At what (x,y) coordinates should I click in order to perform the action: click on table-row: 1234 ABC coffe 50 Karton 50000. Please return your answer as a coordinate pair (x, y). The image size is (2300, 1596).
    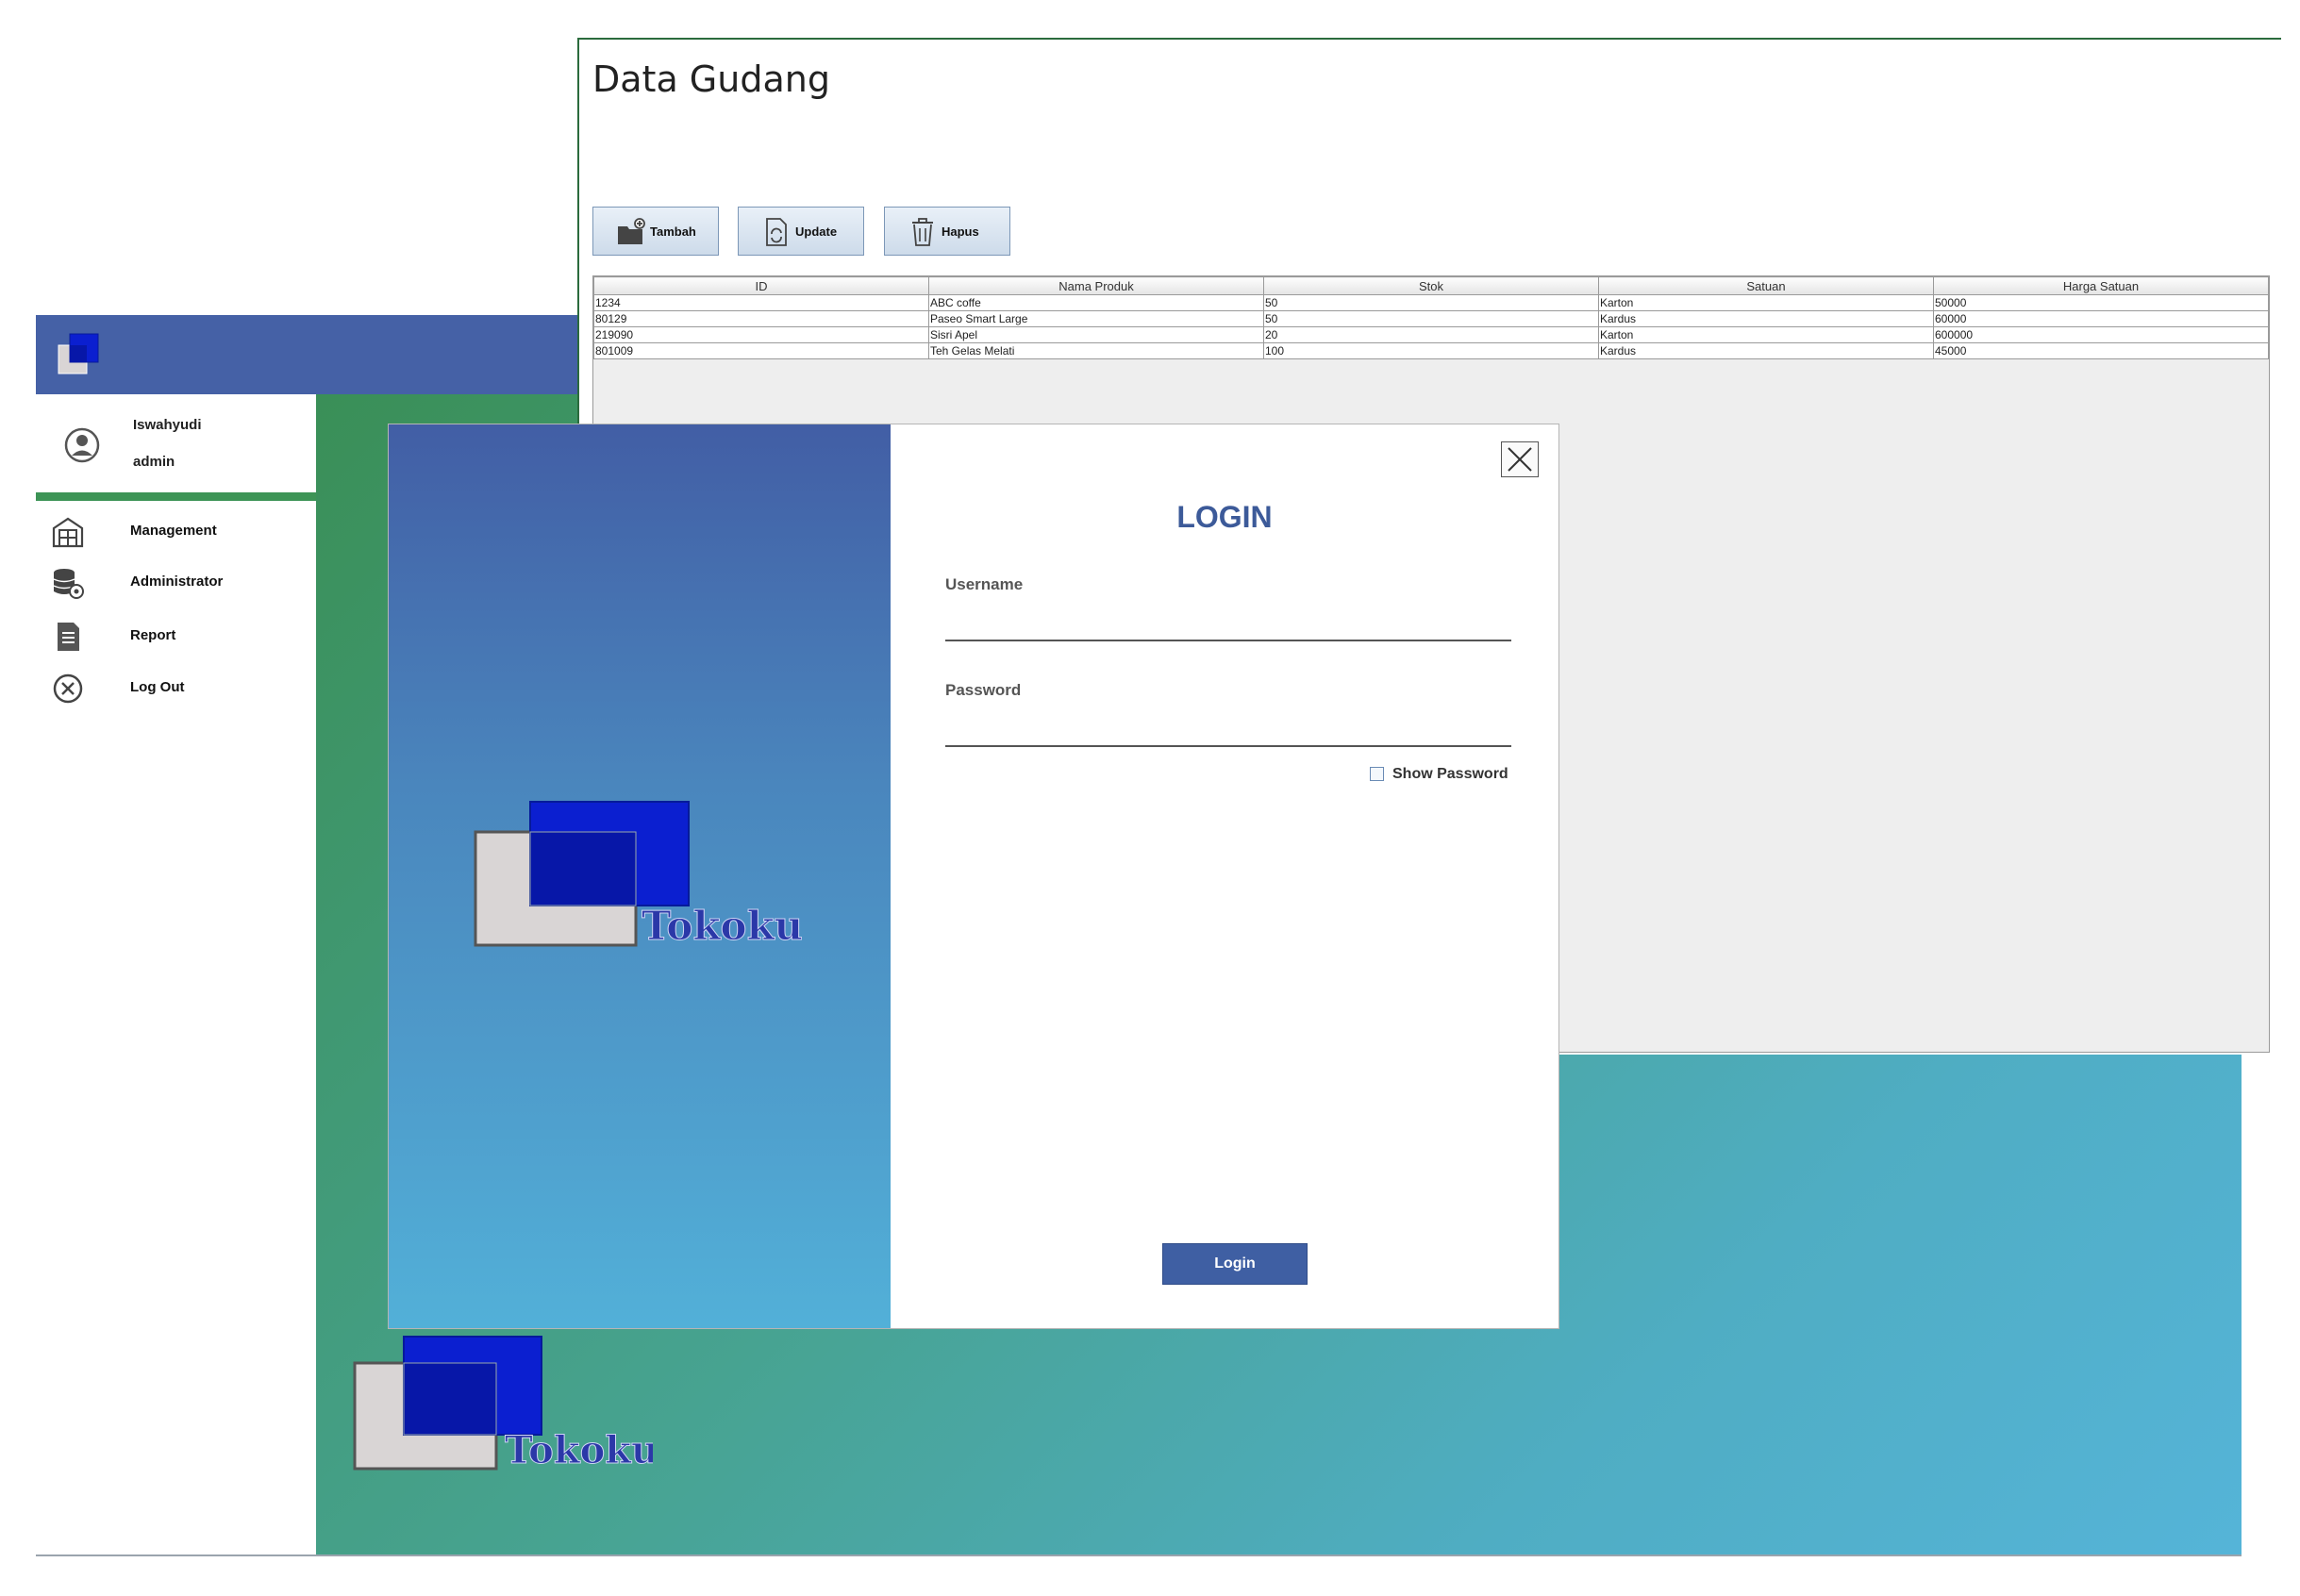
    Looking at the image, I should click on (1431, 302).